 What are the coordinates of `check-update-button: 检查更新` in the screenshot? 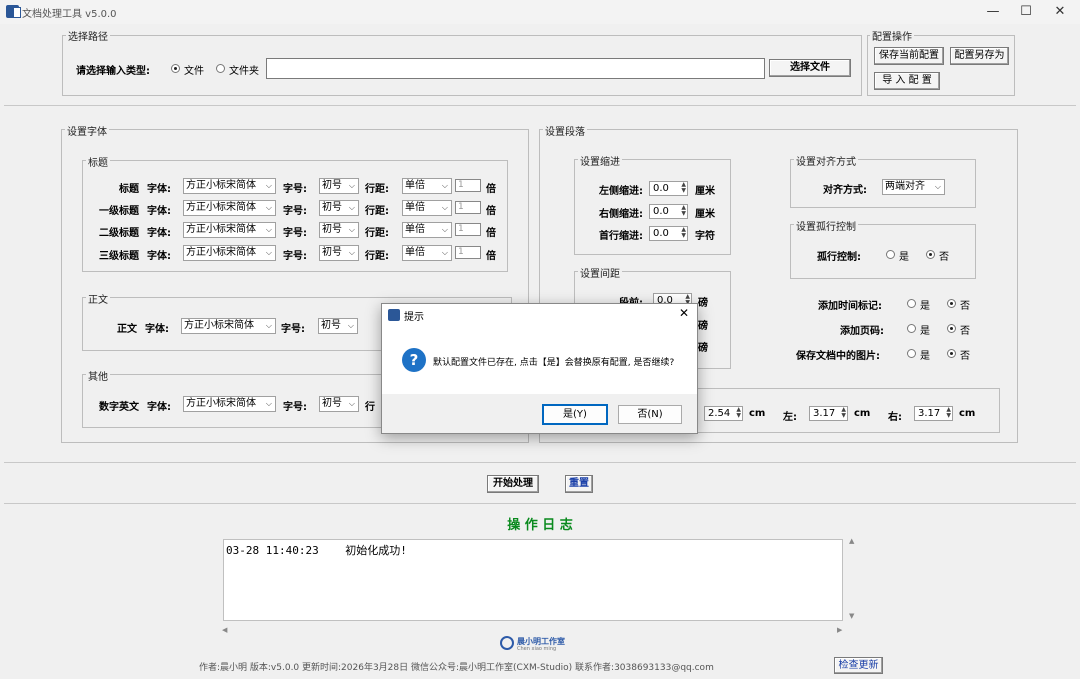 It's located at (858, 665).